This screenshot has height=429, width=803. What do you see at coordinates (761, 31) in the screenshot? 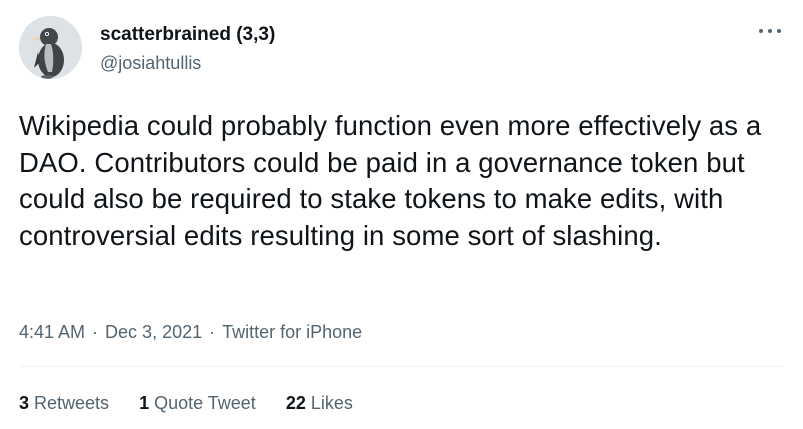
I see `more-horizontal-icon` at bounding box center [761, 31].